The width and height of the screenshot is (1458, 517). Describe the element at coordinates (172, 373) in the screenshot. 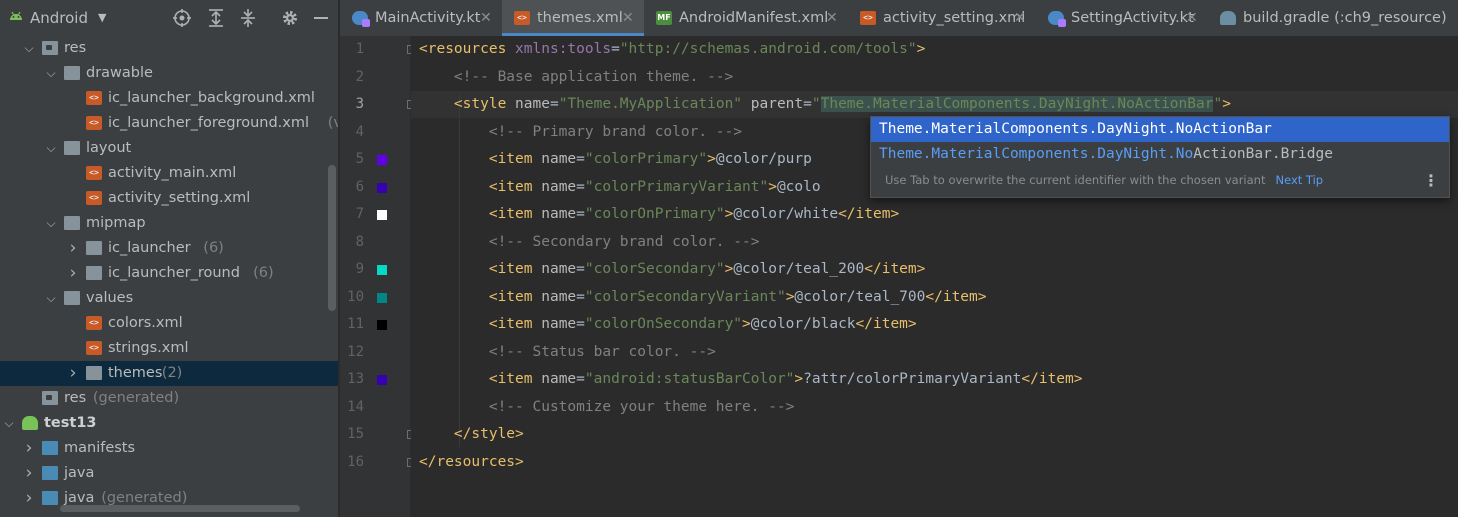

I see `tree-item-count: (2)` at that location.